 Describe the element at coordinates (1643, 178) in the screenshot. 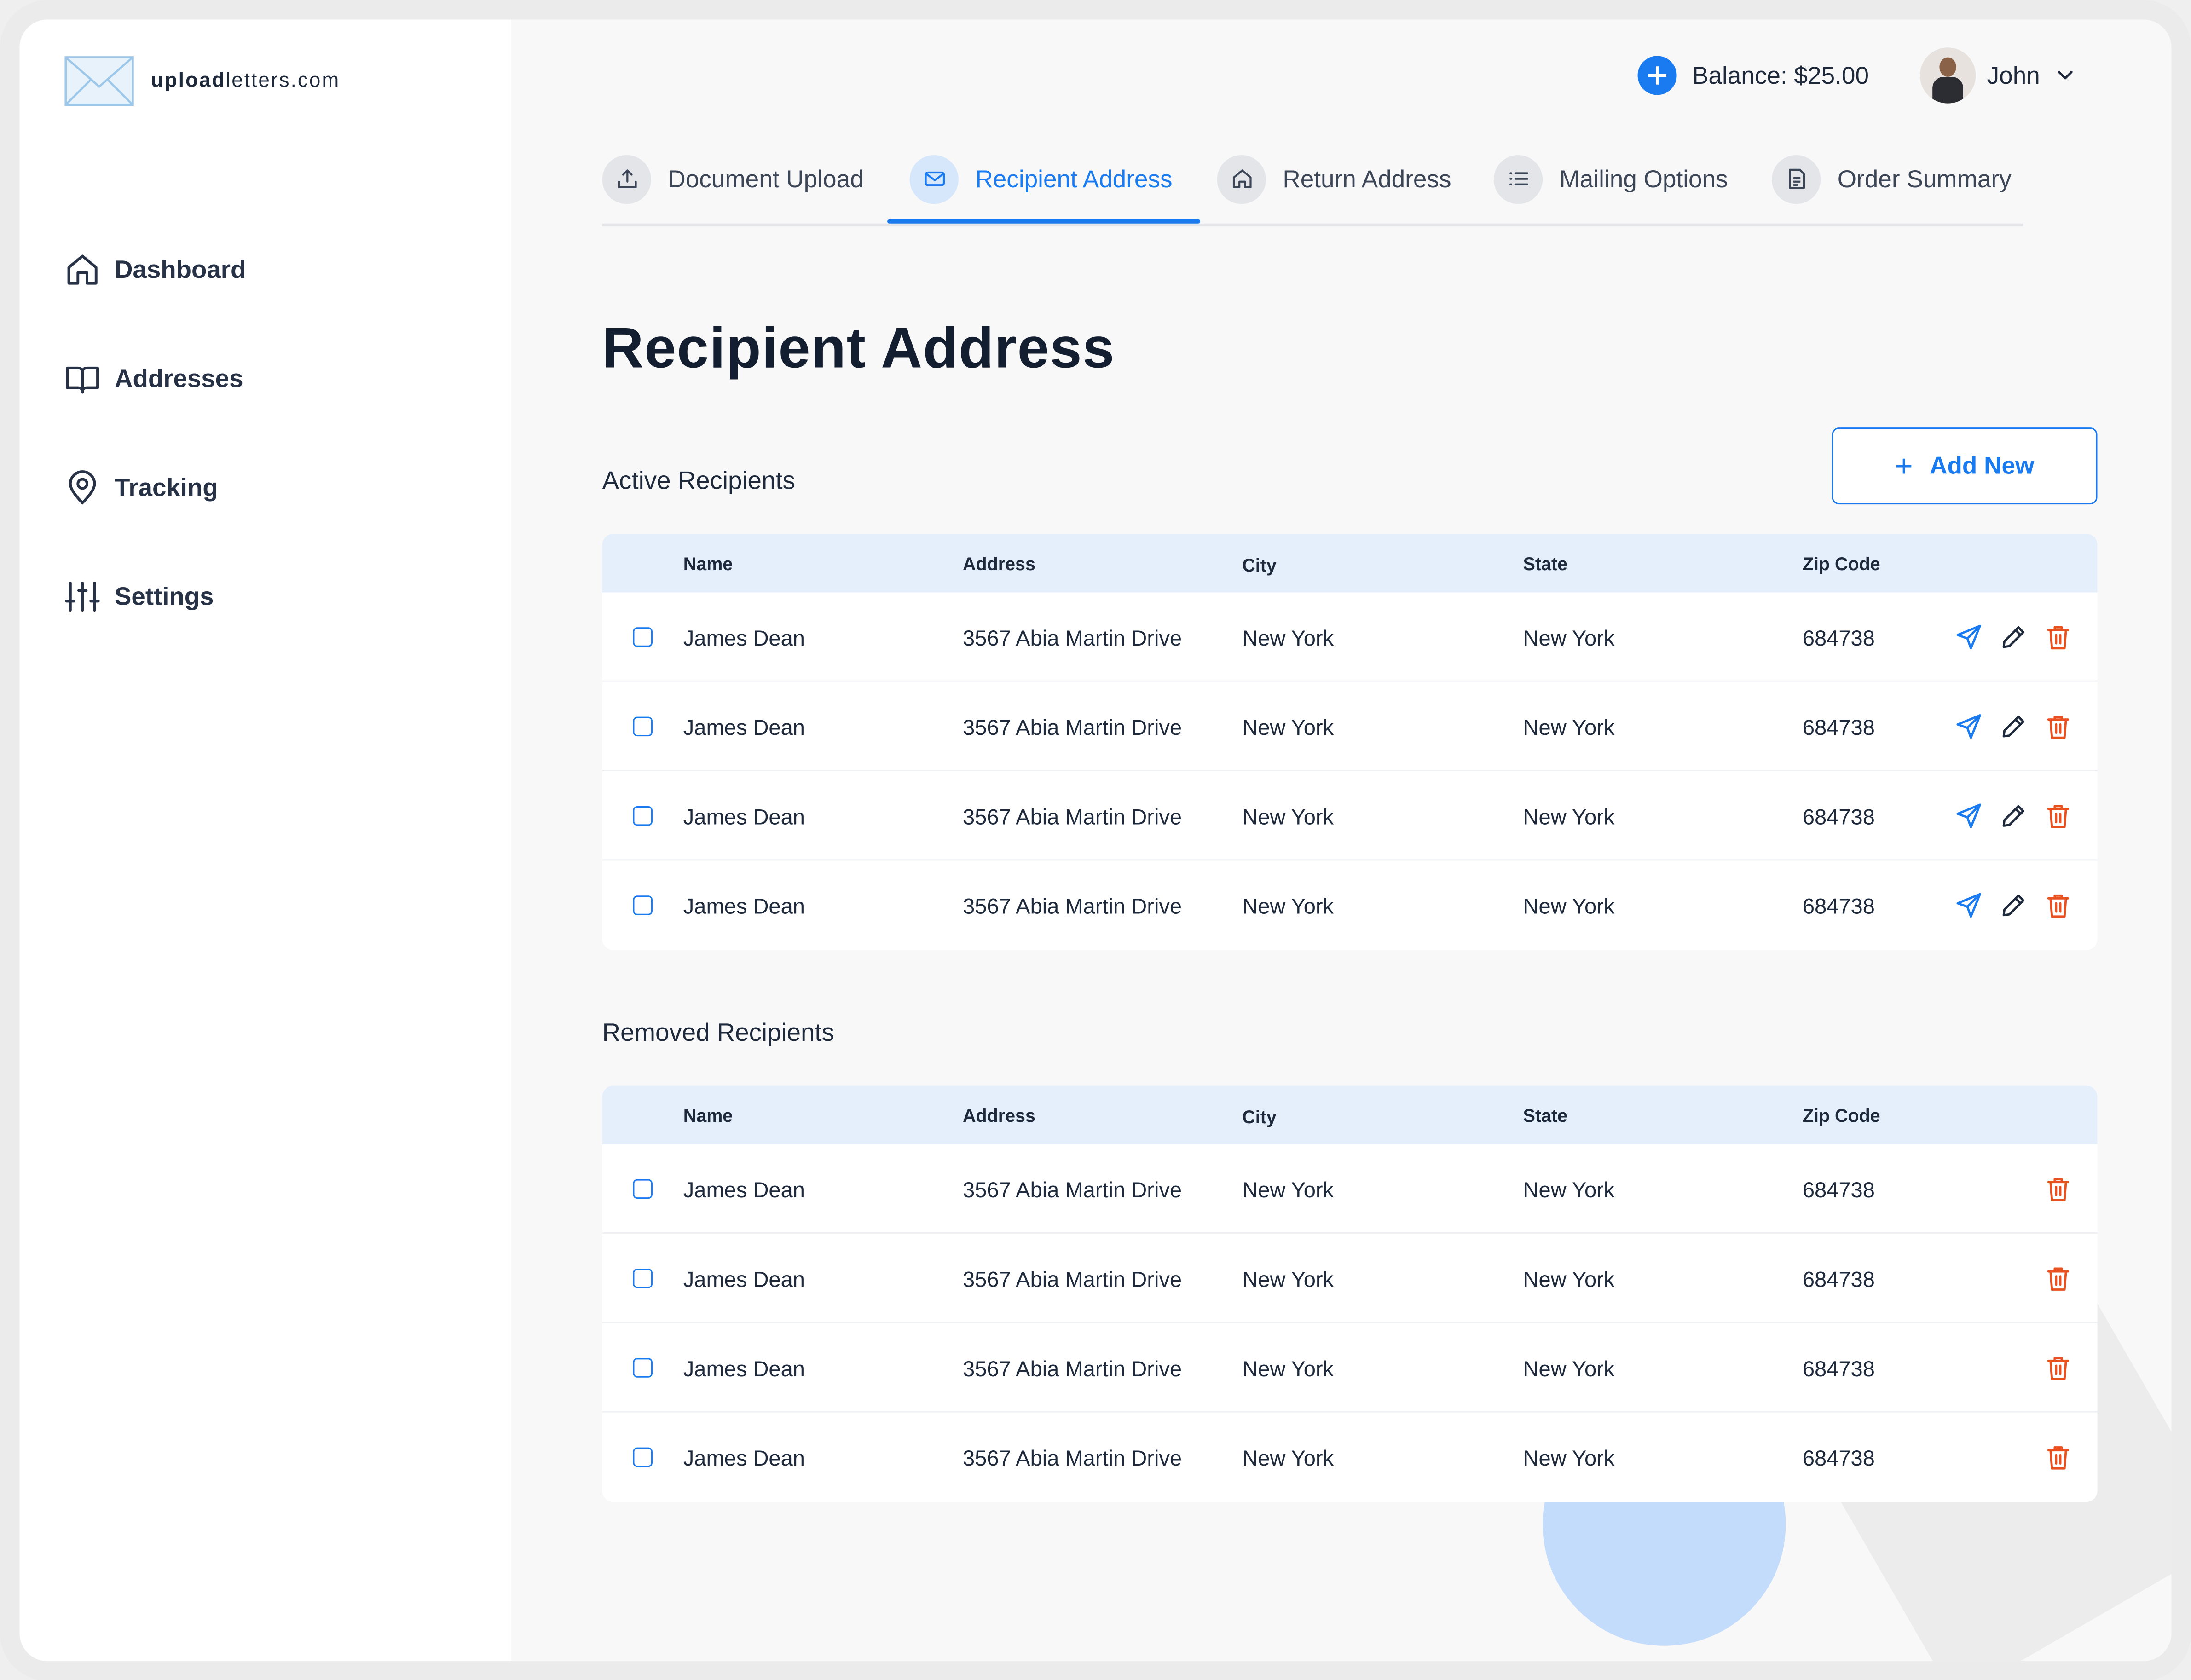

I see `tab-label: Mailing Options` at that location.